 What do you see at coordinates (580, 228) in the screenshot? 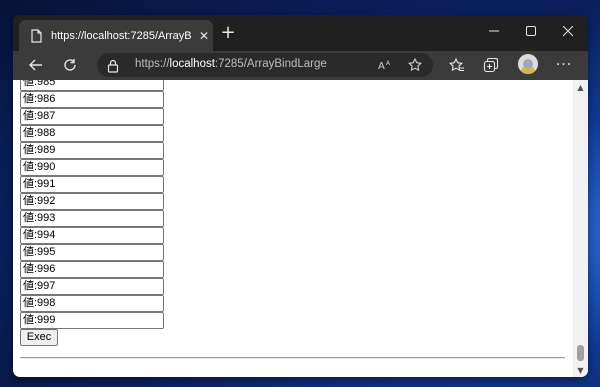
I see `vertical-scrollbar: ▲ ▼` at bounding box center [580, 228].